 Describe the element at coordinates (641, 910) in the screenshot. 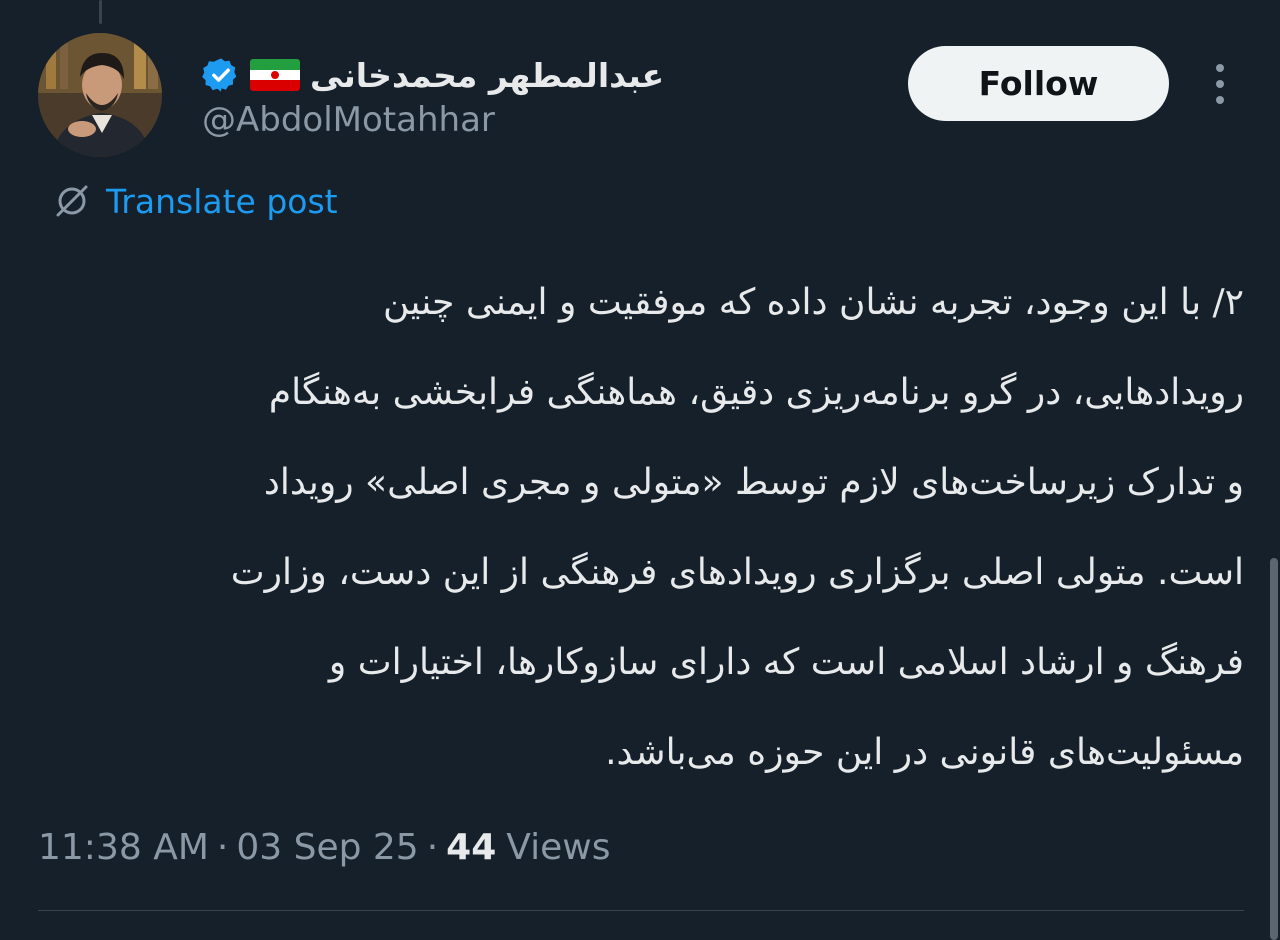

I see `divider` at that location.